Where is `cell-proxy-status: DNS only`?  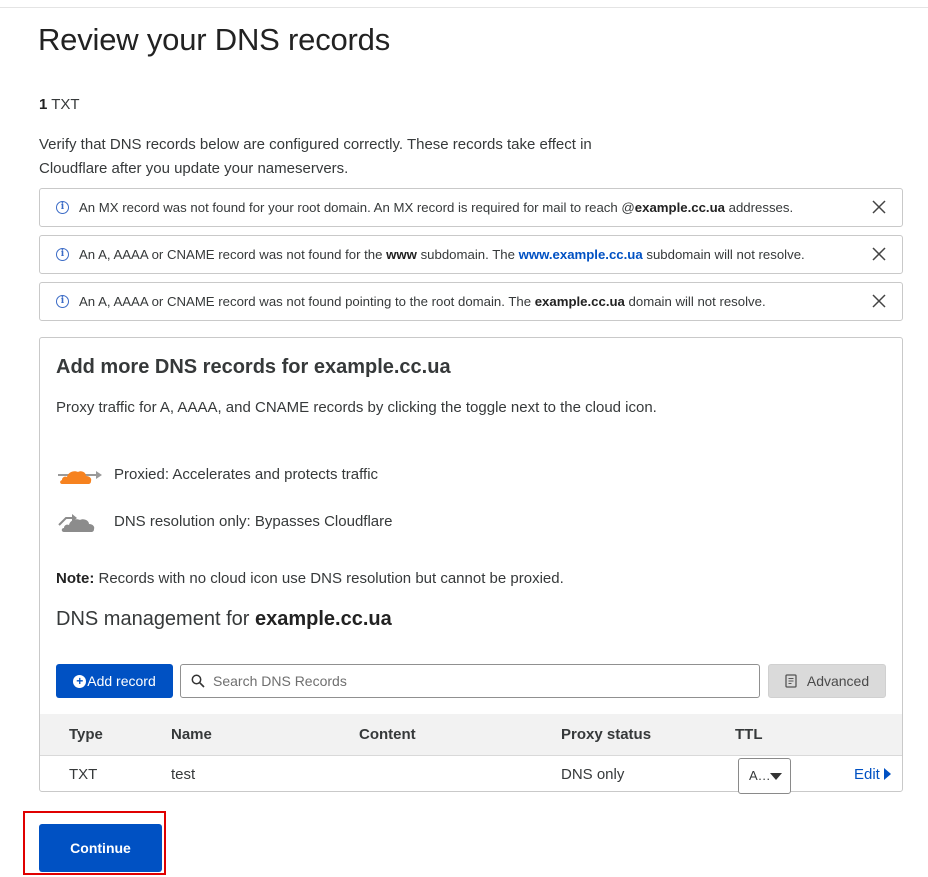 cell-proxy-status: DNS only is located at coordinates (593, 774).